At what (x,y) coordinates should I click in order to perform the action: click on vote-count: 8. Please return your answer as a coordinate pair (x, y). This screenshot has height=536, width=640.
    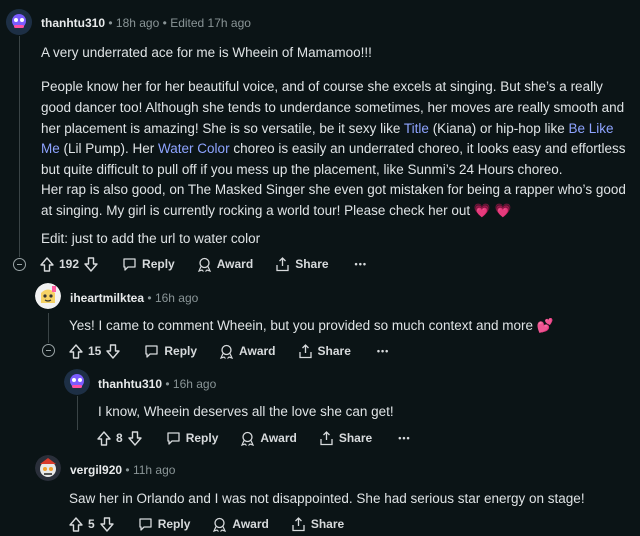
    Looking at the image, I should click on (119, 438).